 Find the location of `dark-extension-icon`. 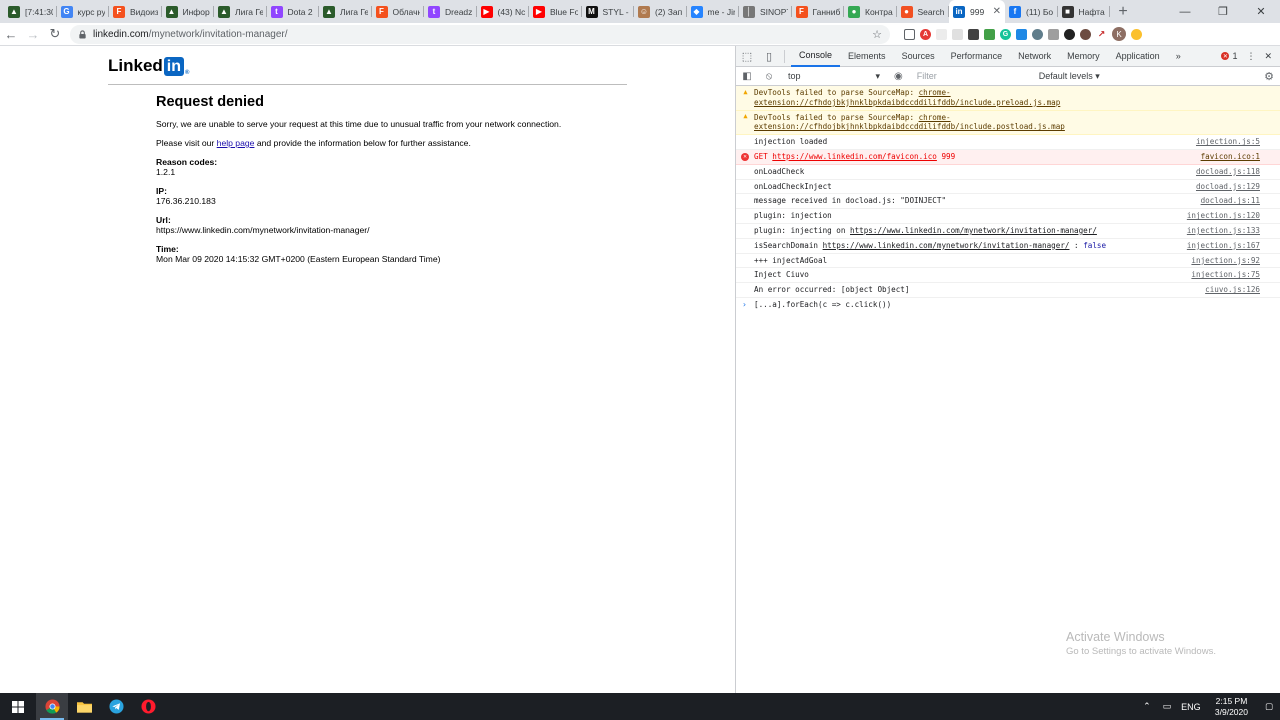

dark-extension-icon is located at coordinates (973, 34).